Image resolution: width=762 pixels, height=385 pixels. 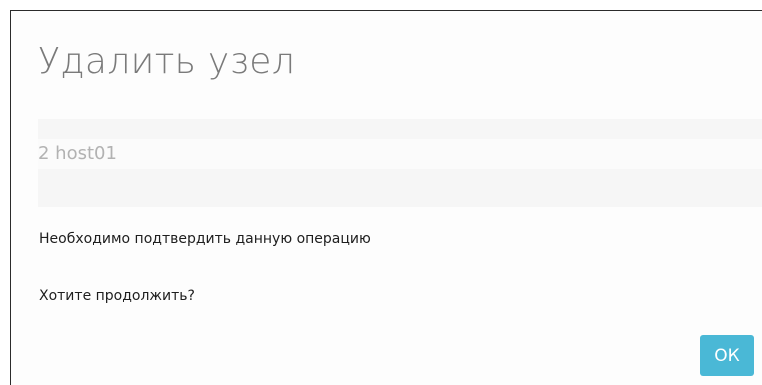 What do you see at coordinates (167, 61) in the screenshot?
I see `dialog-title: Удалить узел` at bounding box center [167, 61].